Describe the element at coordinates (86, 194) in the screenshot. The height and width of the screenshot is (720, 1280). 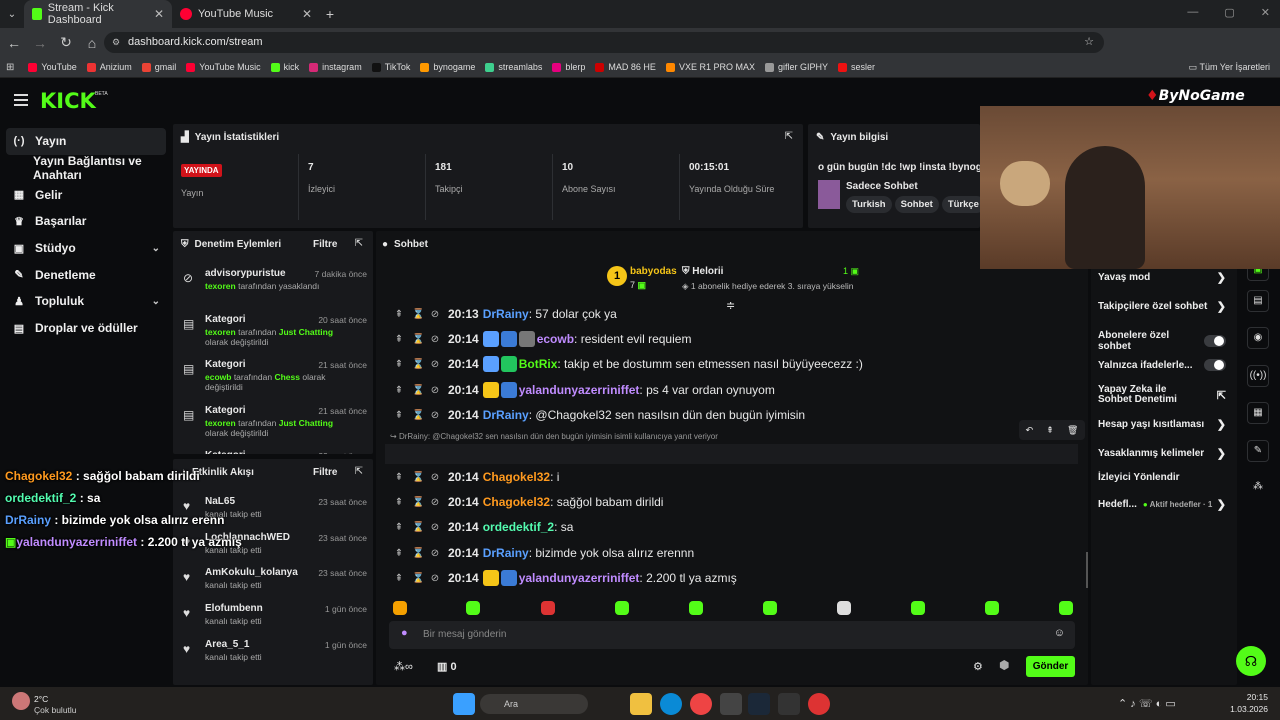
I see `sidebar-item: ▦ Gelir` at that location.